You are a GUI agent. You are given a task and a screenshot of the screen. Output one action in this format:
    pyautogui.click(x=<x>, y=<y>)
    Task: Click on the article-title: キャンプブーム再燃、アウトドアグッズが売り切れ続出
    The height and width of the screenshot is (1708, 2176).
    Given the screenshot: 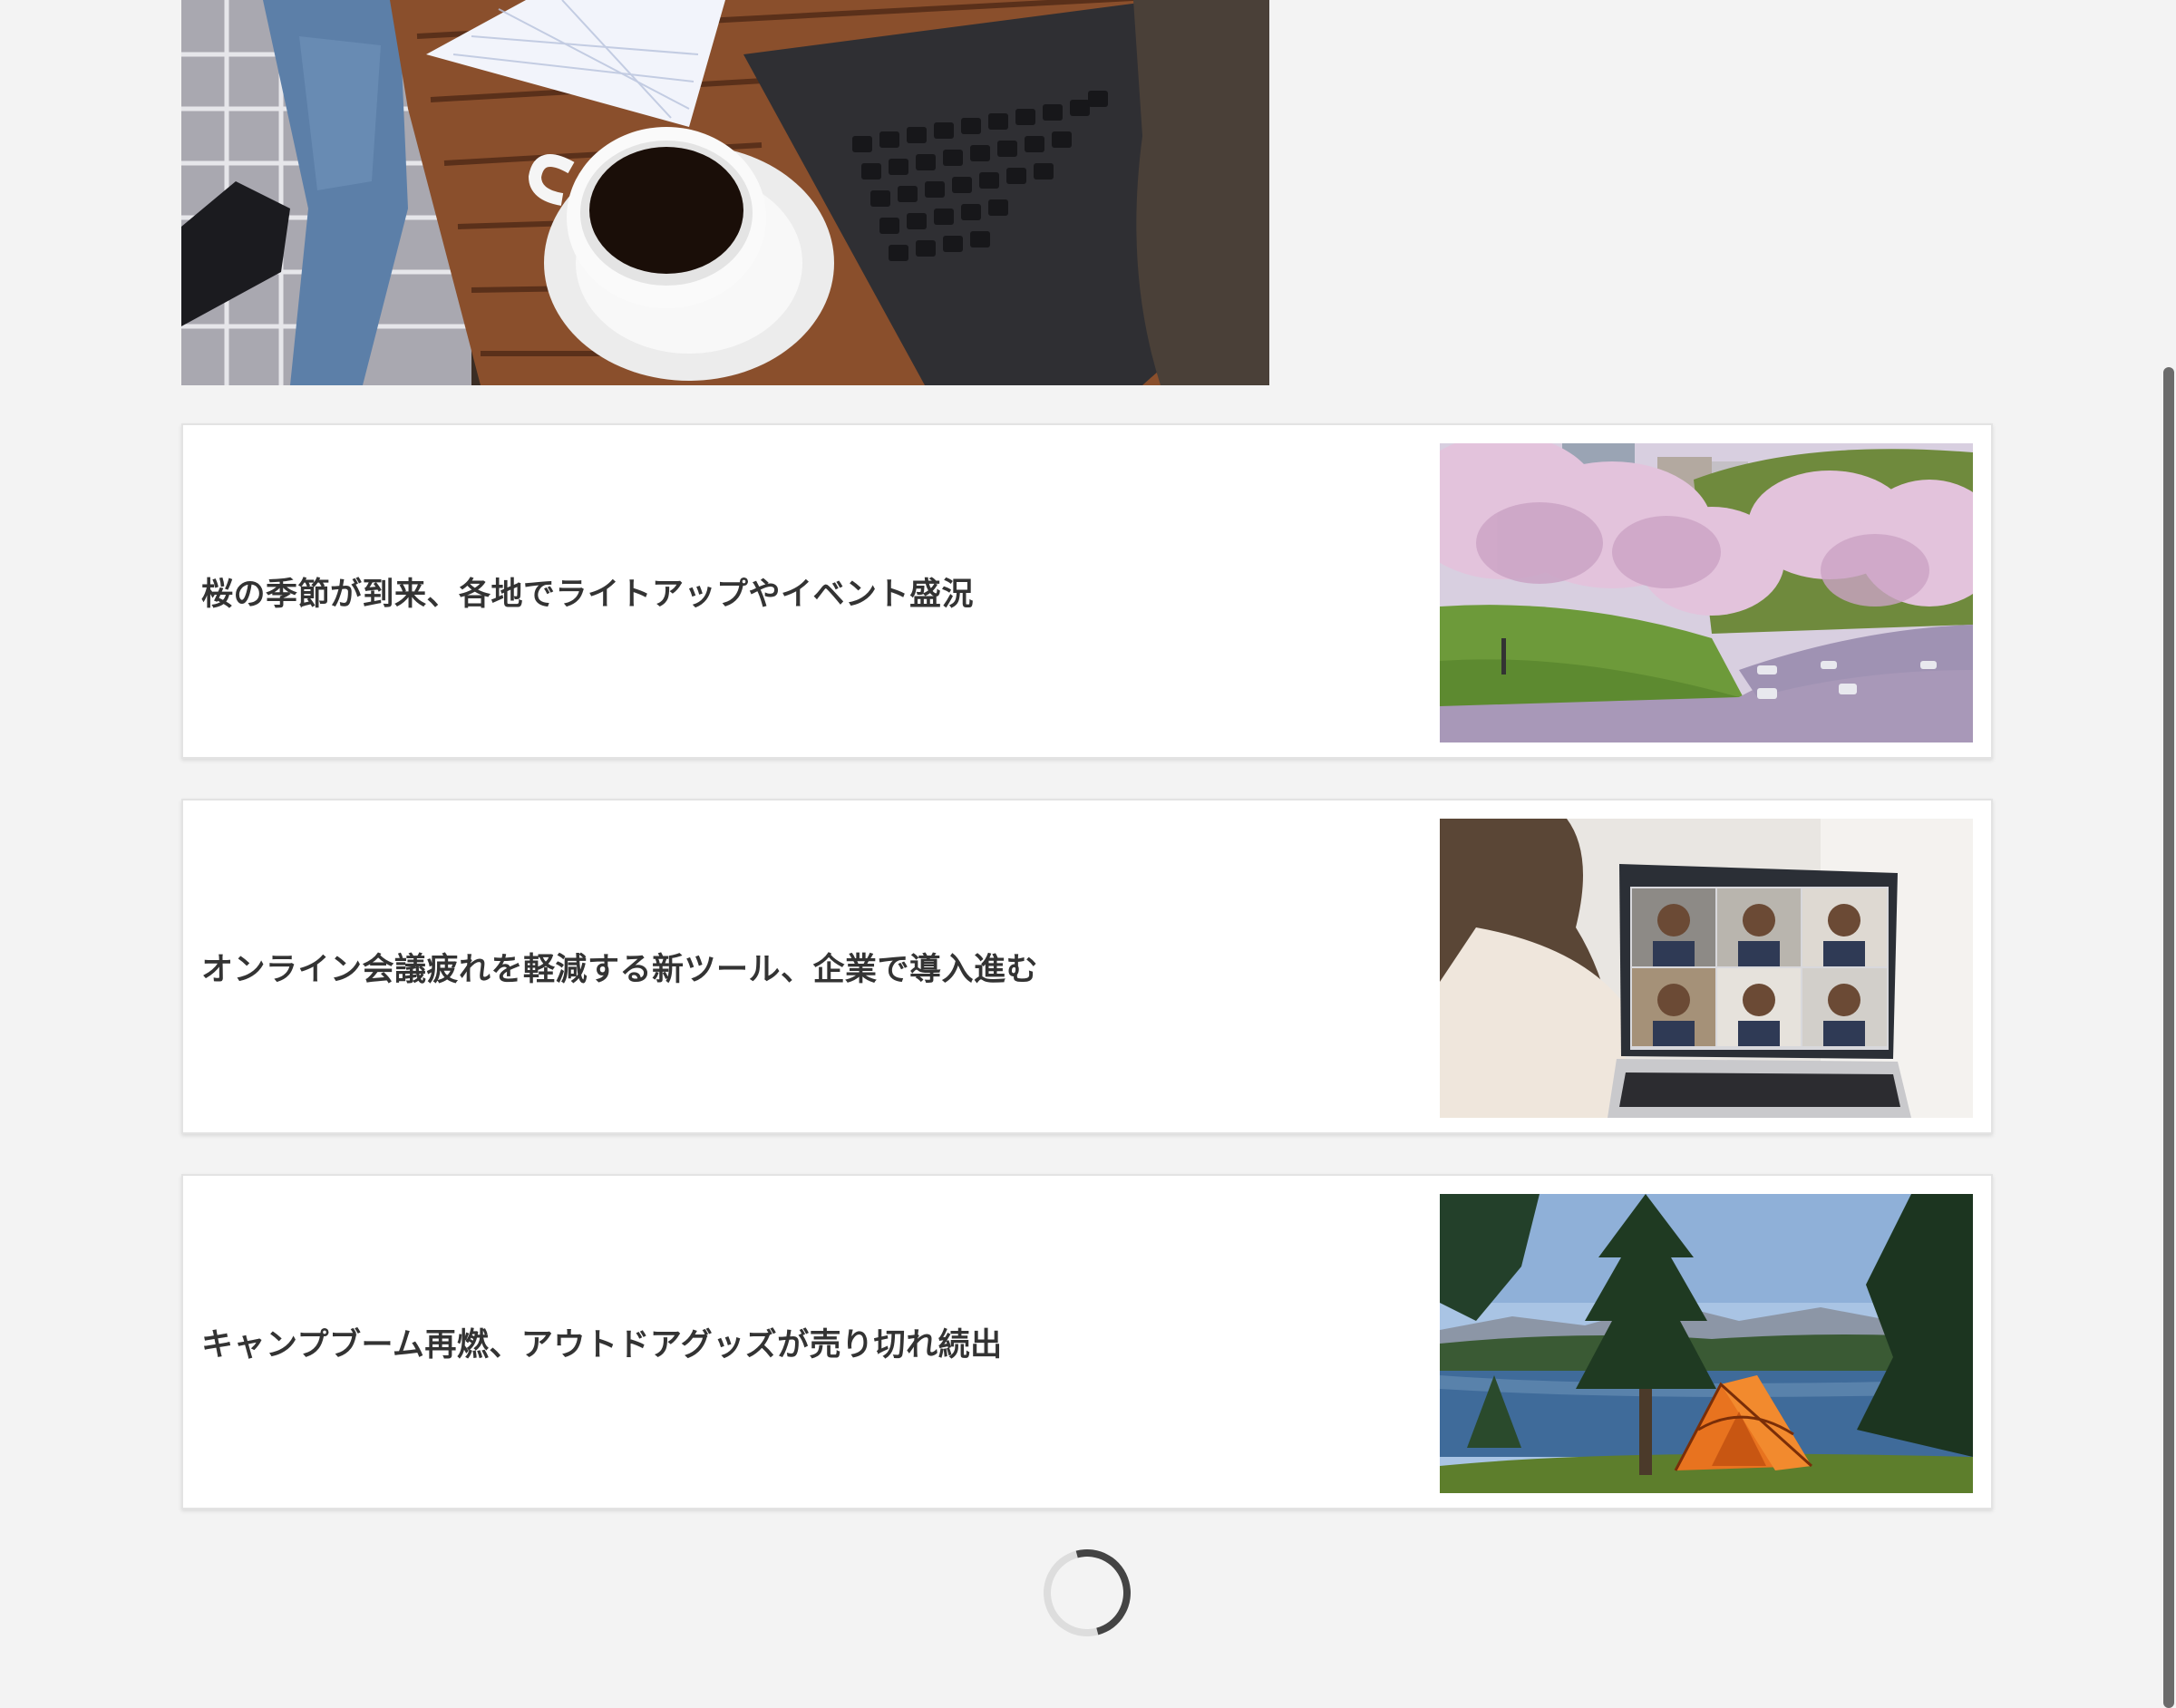 What is the action you would take?
    pyautogui.click(x=791, y=1342)
    